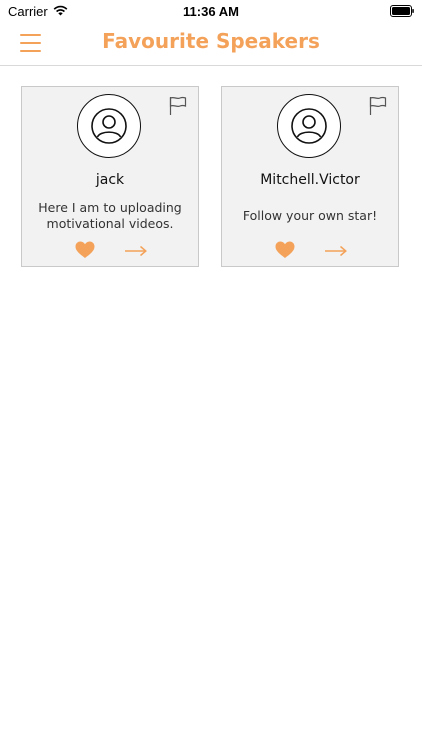 The image size is (422, 750). I want to click on speaker-name: jack, so click(110, 180).